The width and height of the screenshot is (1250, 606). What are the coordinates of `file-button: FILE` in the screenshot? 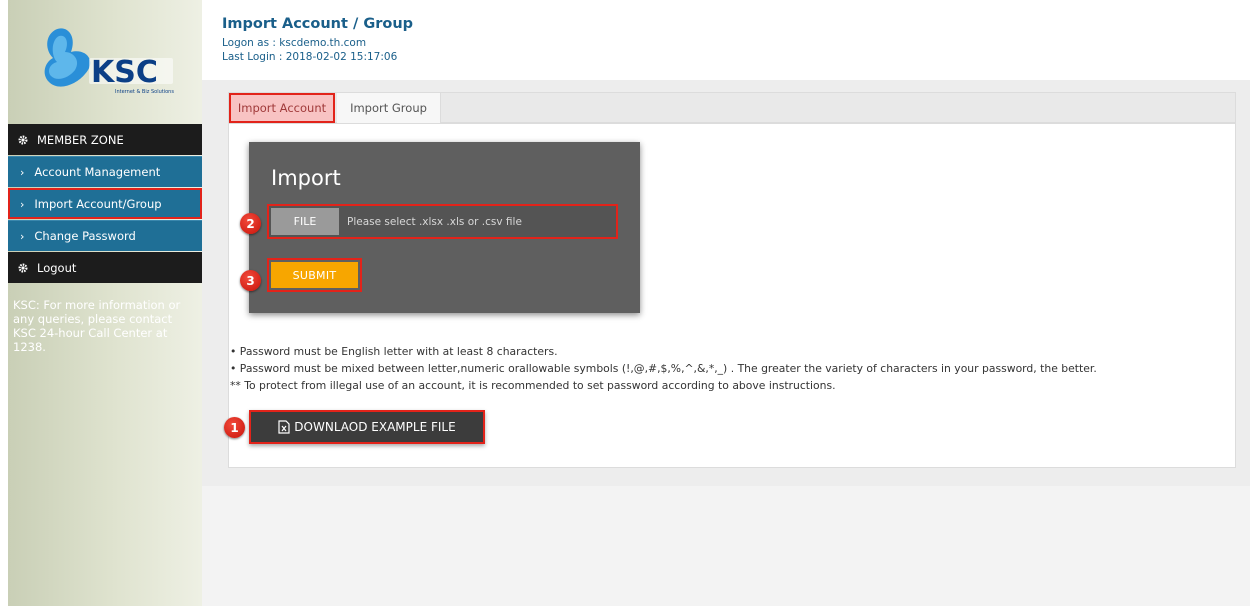 It's located at (305, 221).